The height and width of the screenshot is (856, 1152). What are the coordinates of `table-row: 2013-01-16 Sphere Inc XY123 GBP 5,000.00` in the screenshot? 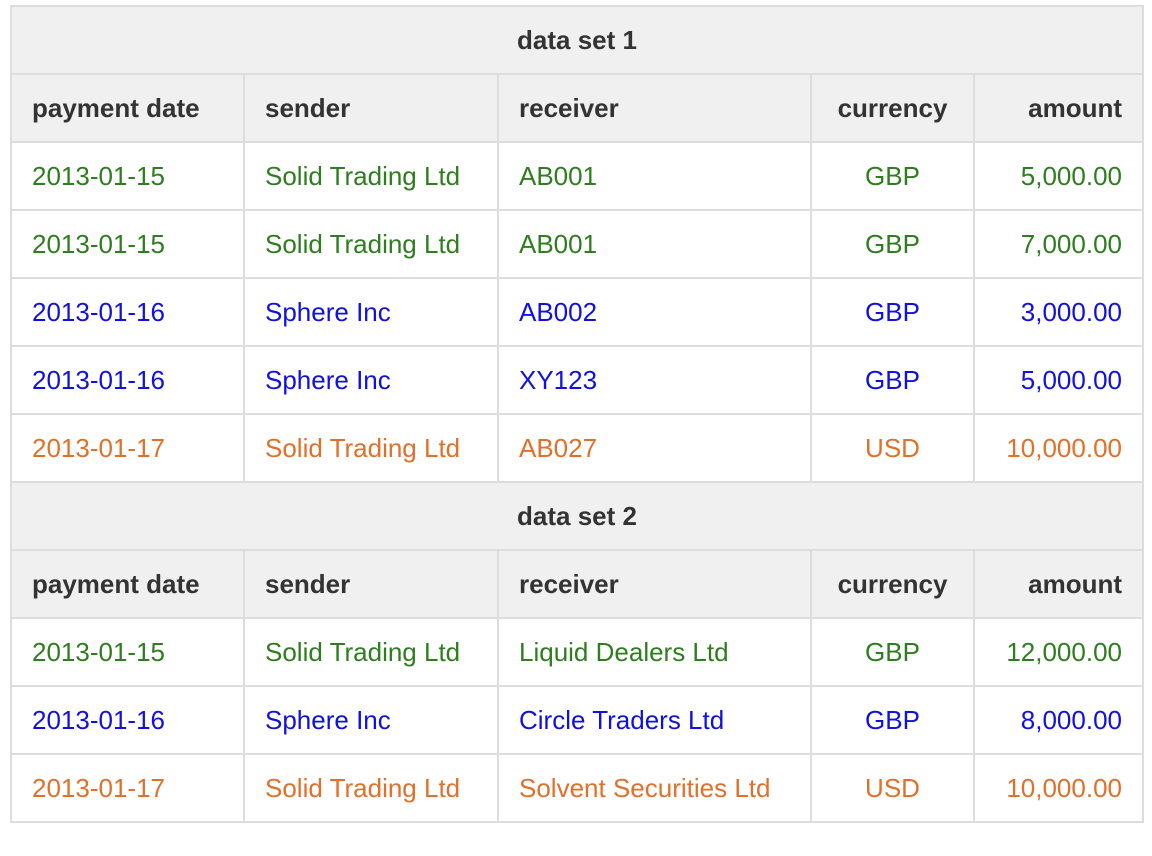 It's located at (577, 380).